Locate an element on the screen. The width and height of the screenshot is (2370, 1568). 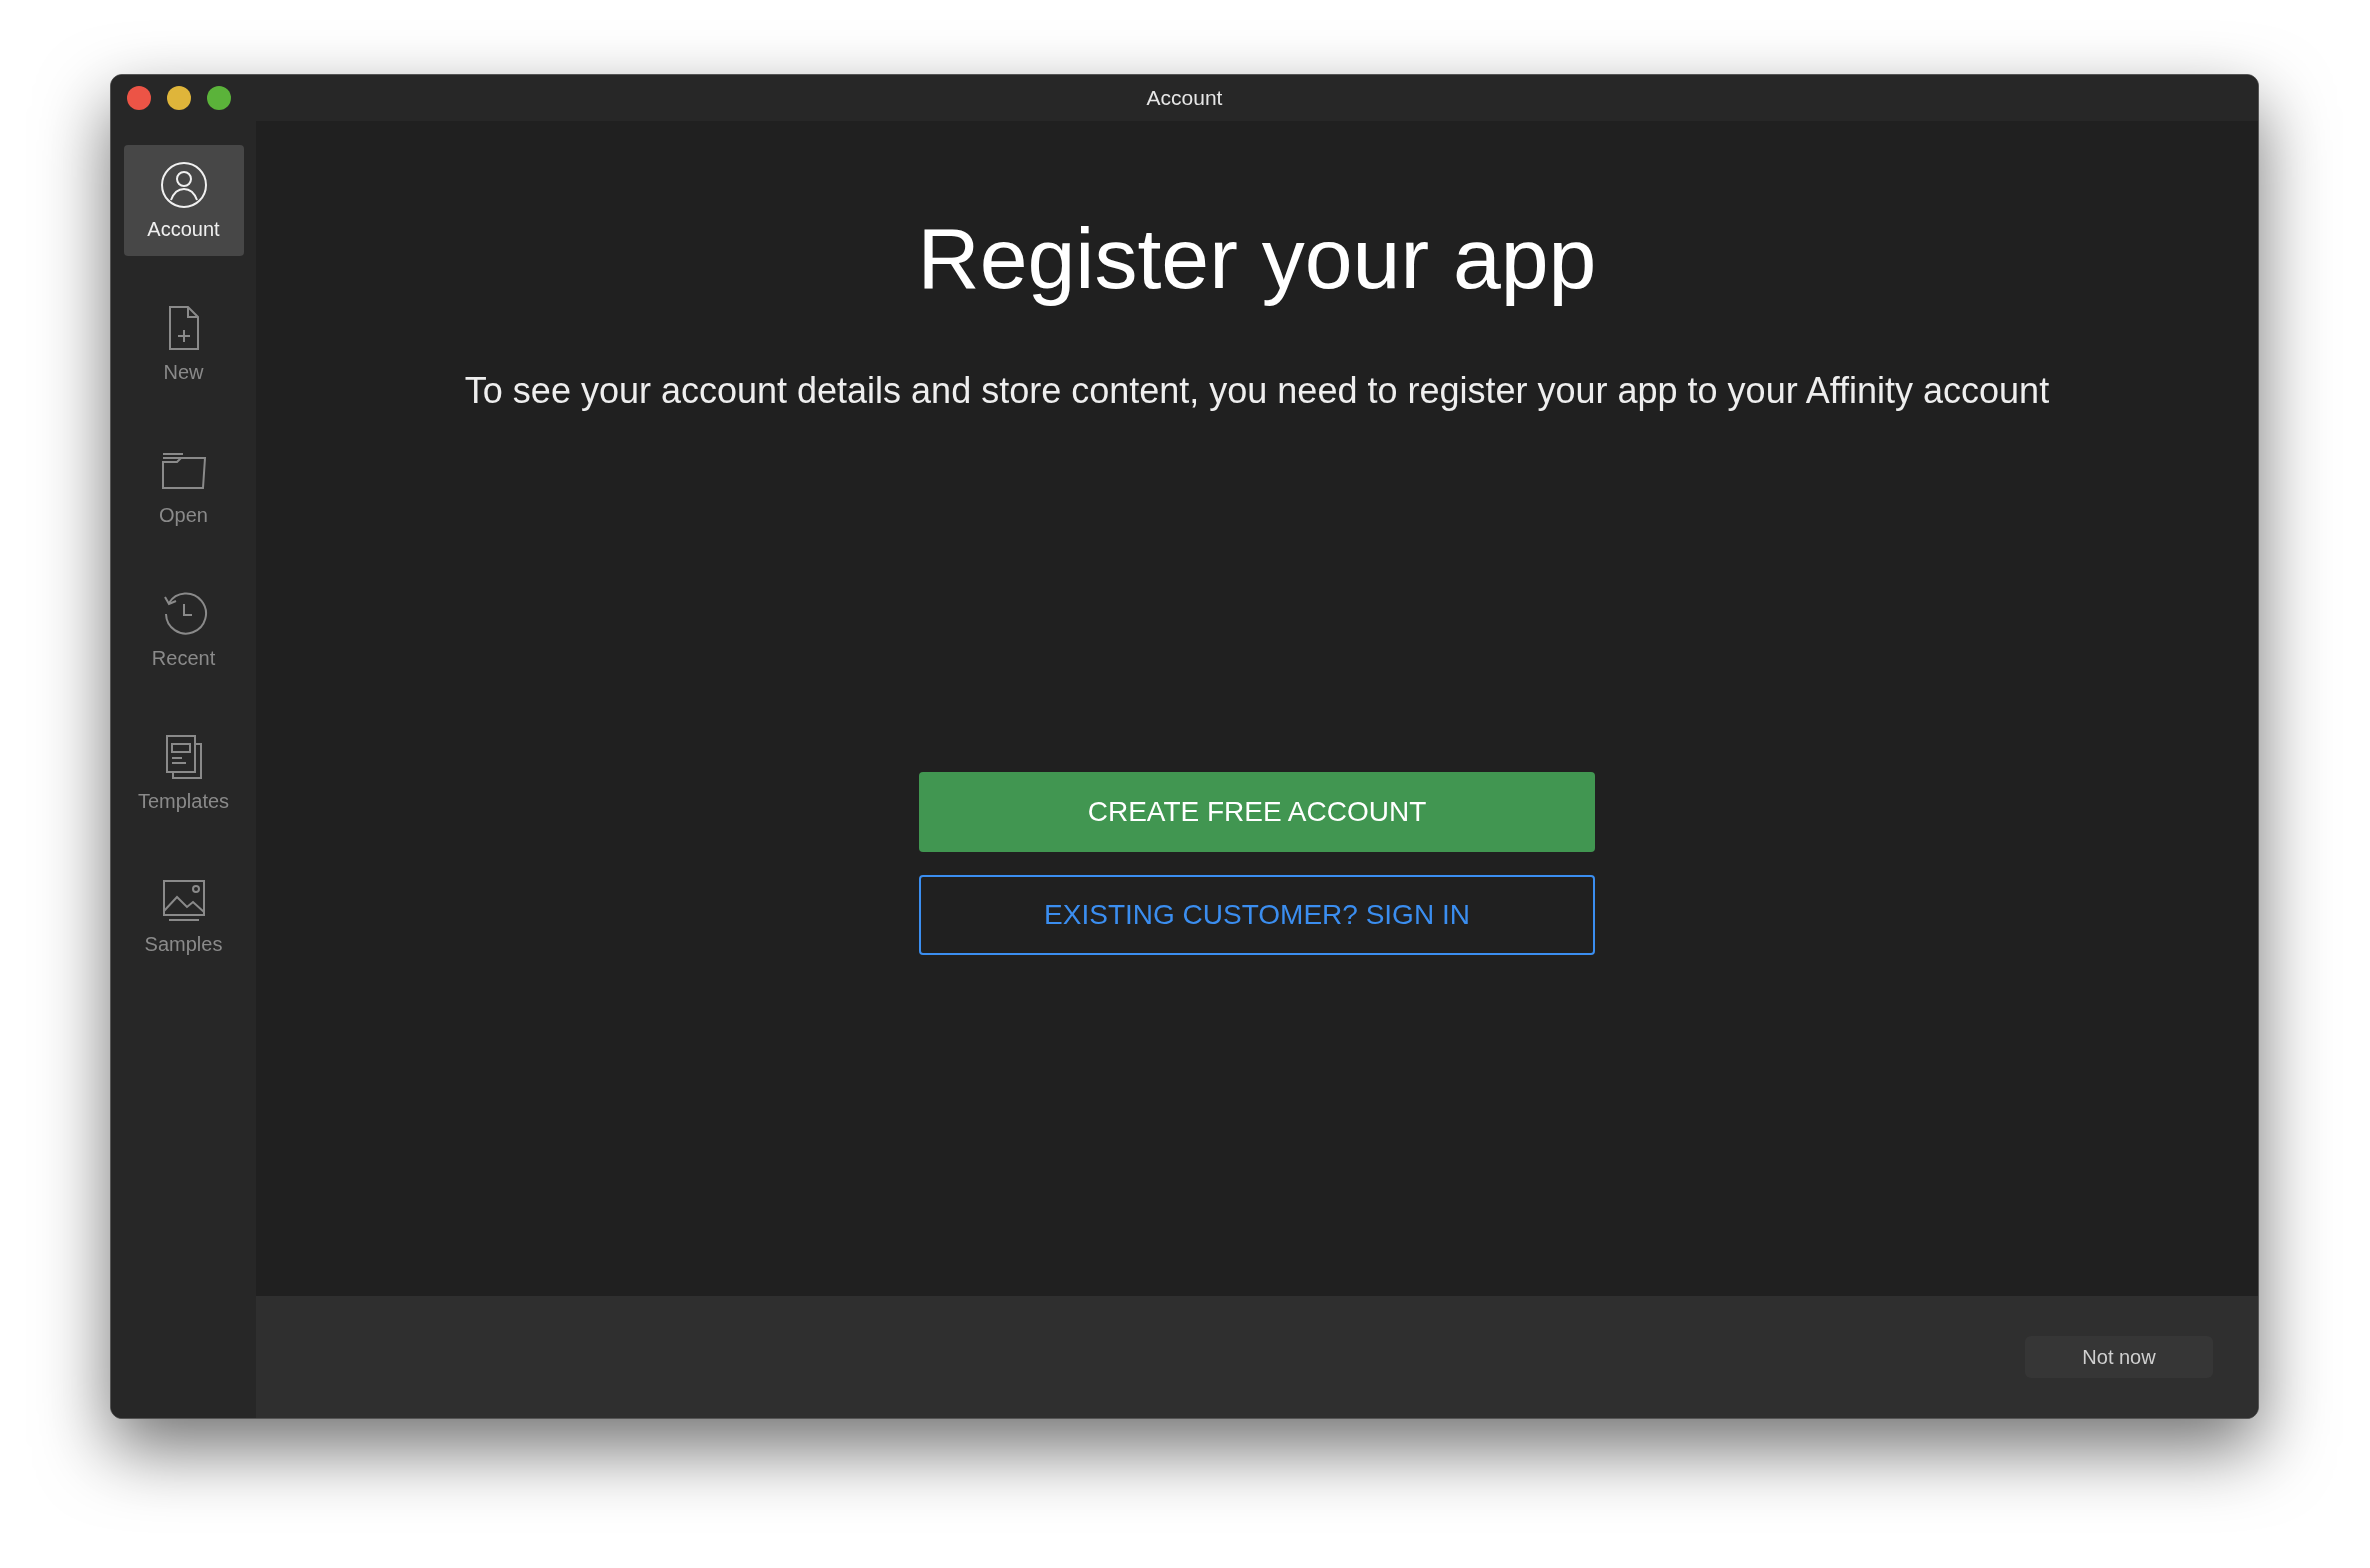
sidebar-item: New is located at coordinates (183, 343).